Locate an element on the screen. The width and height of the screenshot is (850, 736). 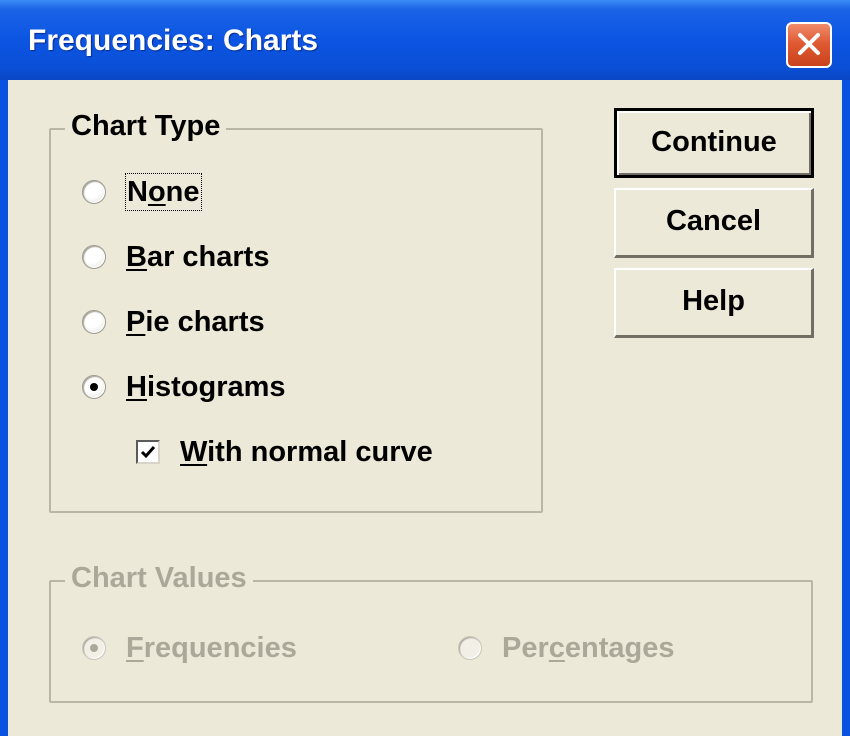
radio-none is located at coordinates (94, 192).